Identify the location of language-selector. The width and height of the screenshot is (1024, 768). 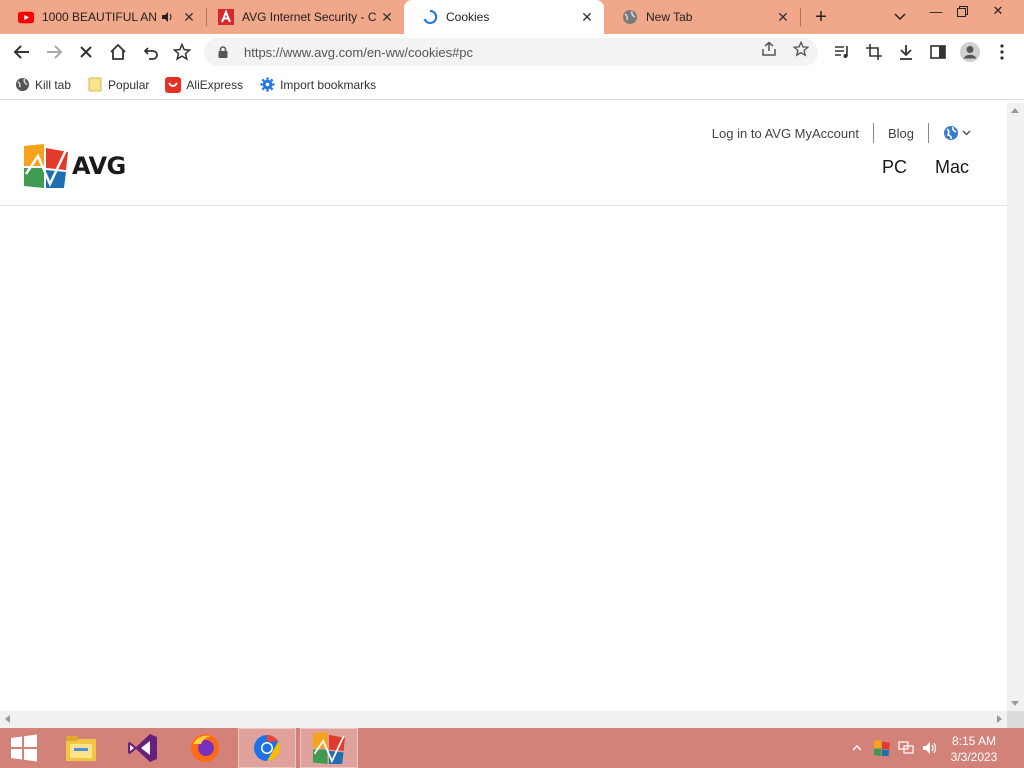
(957, 133).